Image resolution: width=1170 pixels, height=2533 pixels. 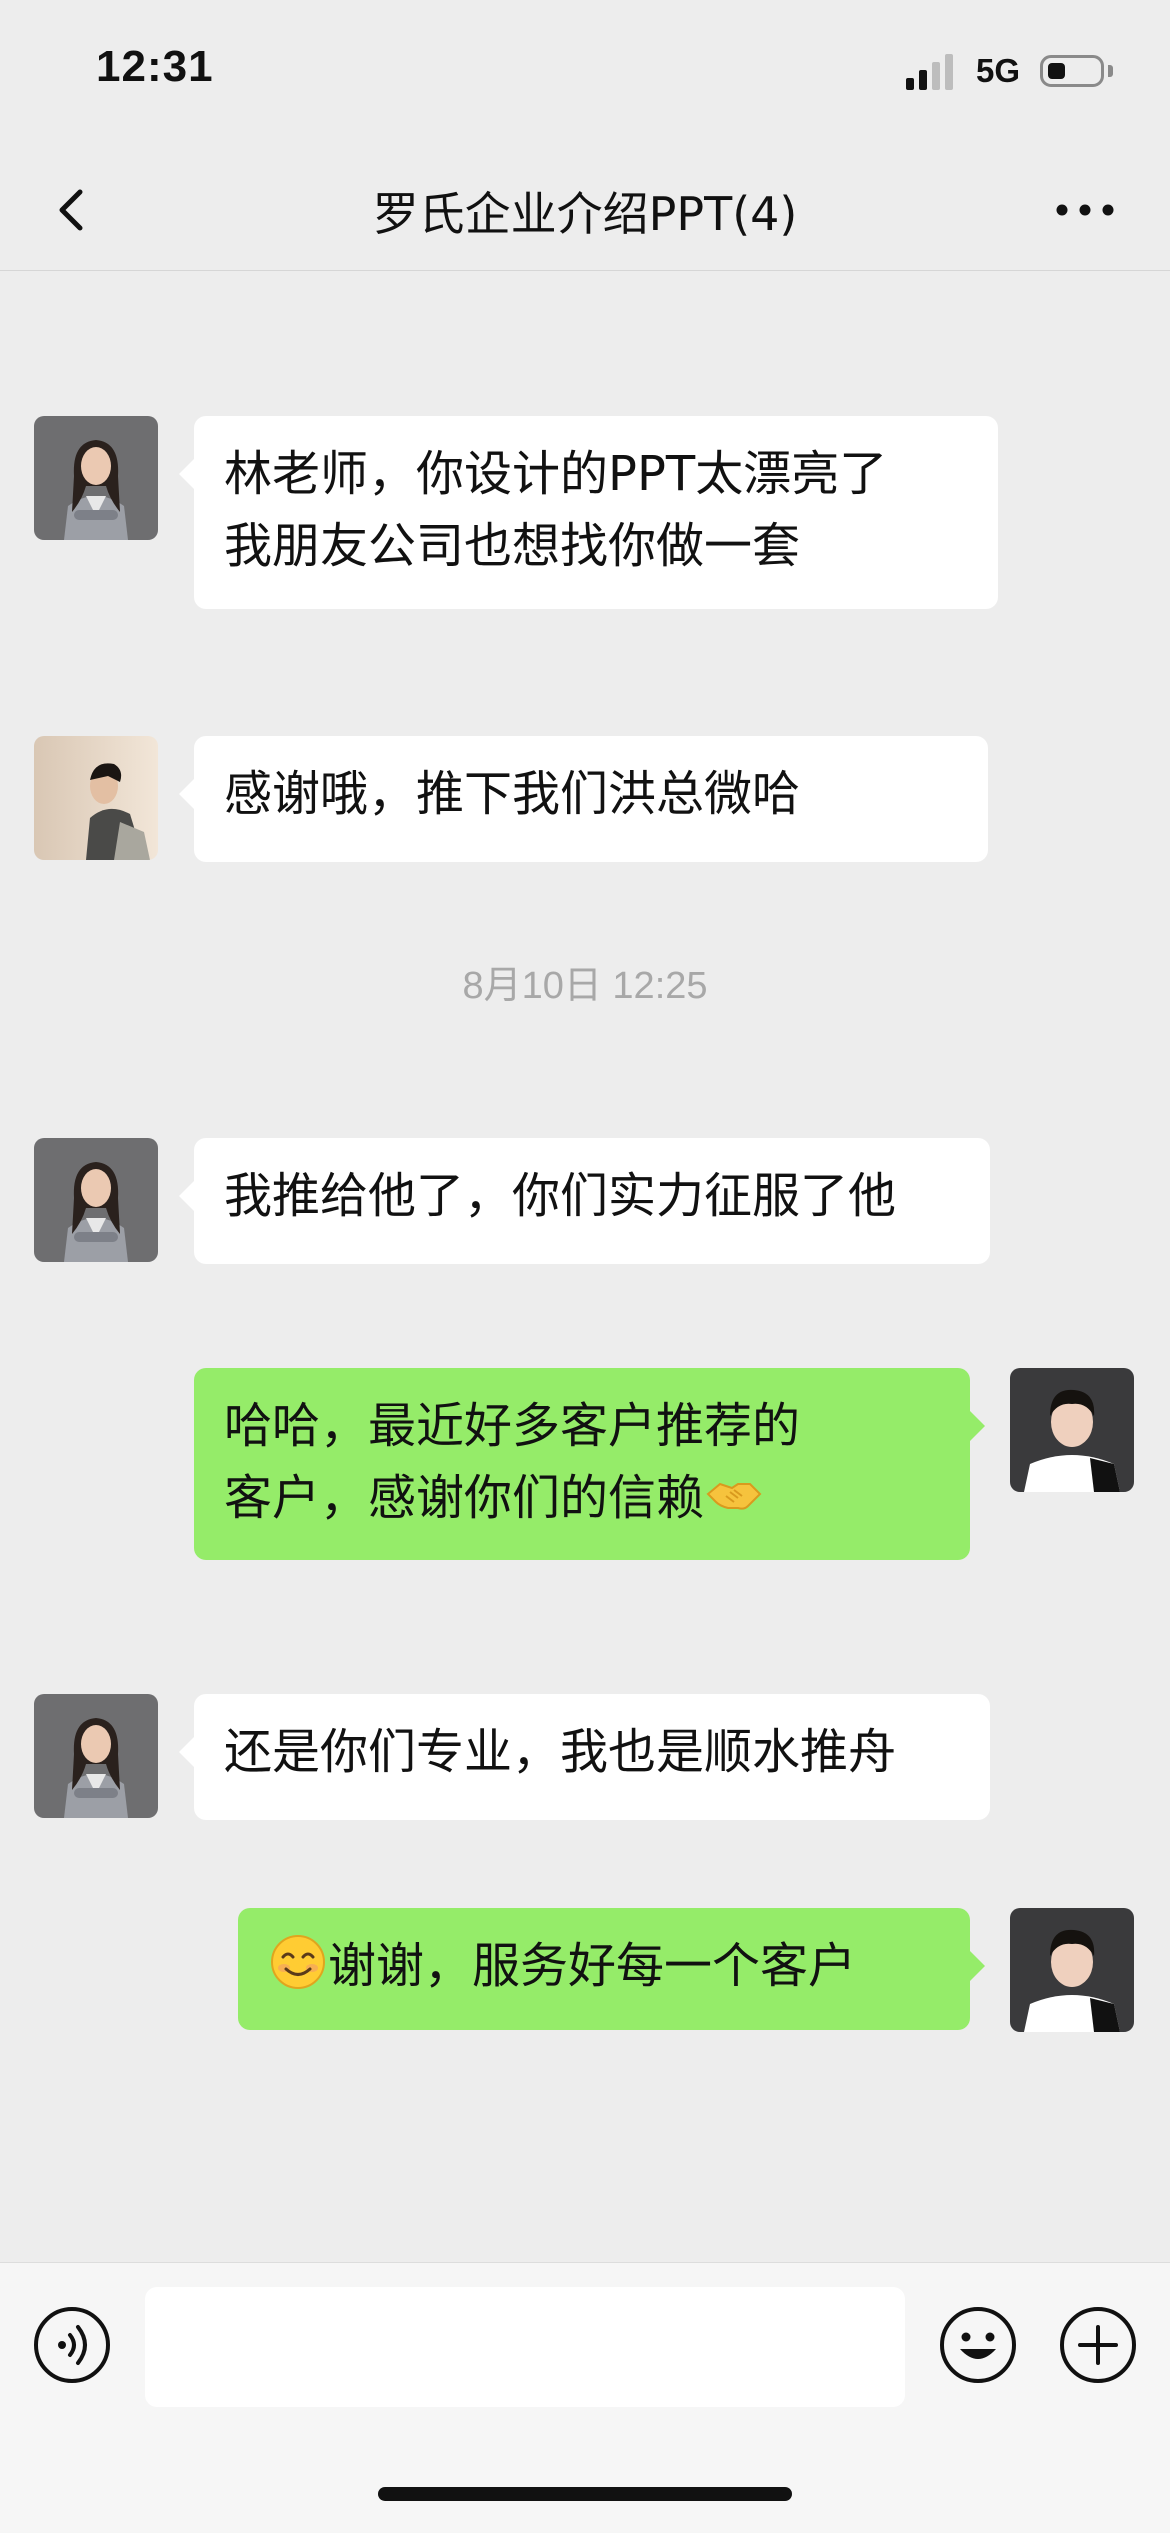 What do you see at coordinates (298, 1962) in the screenshot?
I see `smiling-face-emoji-icon` at bounding box center [298, 1962].